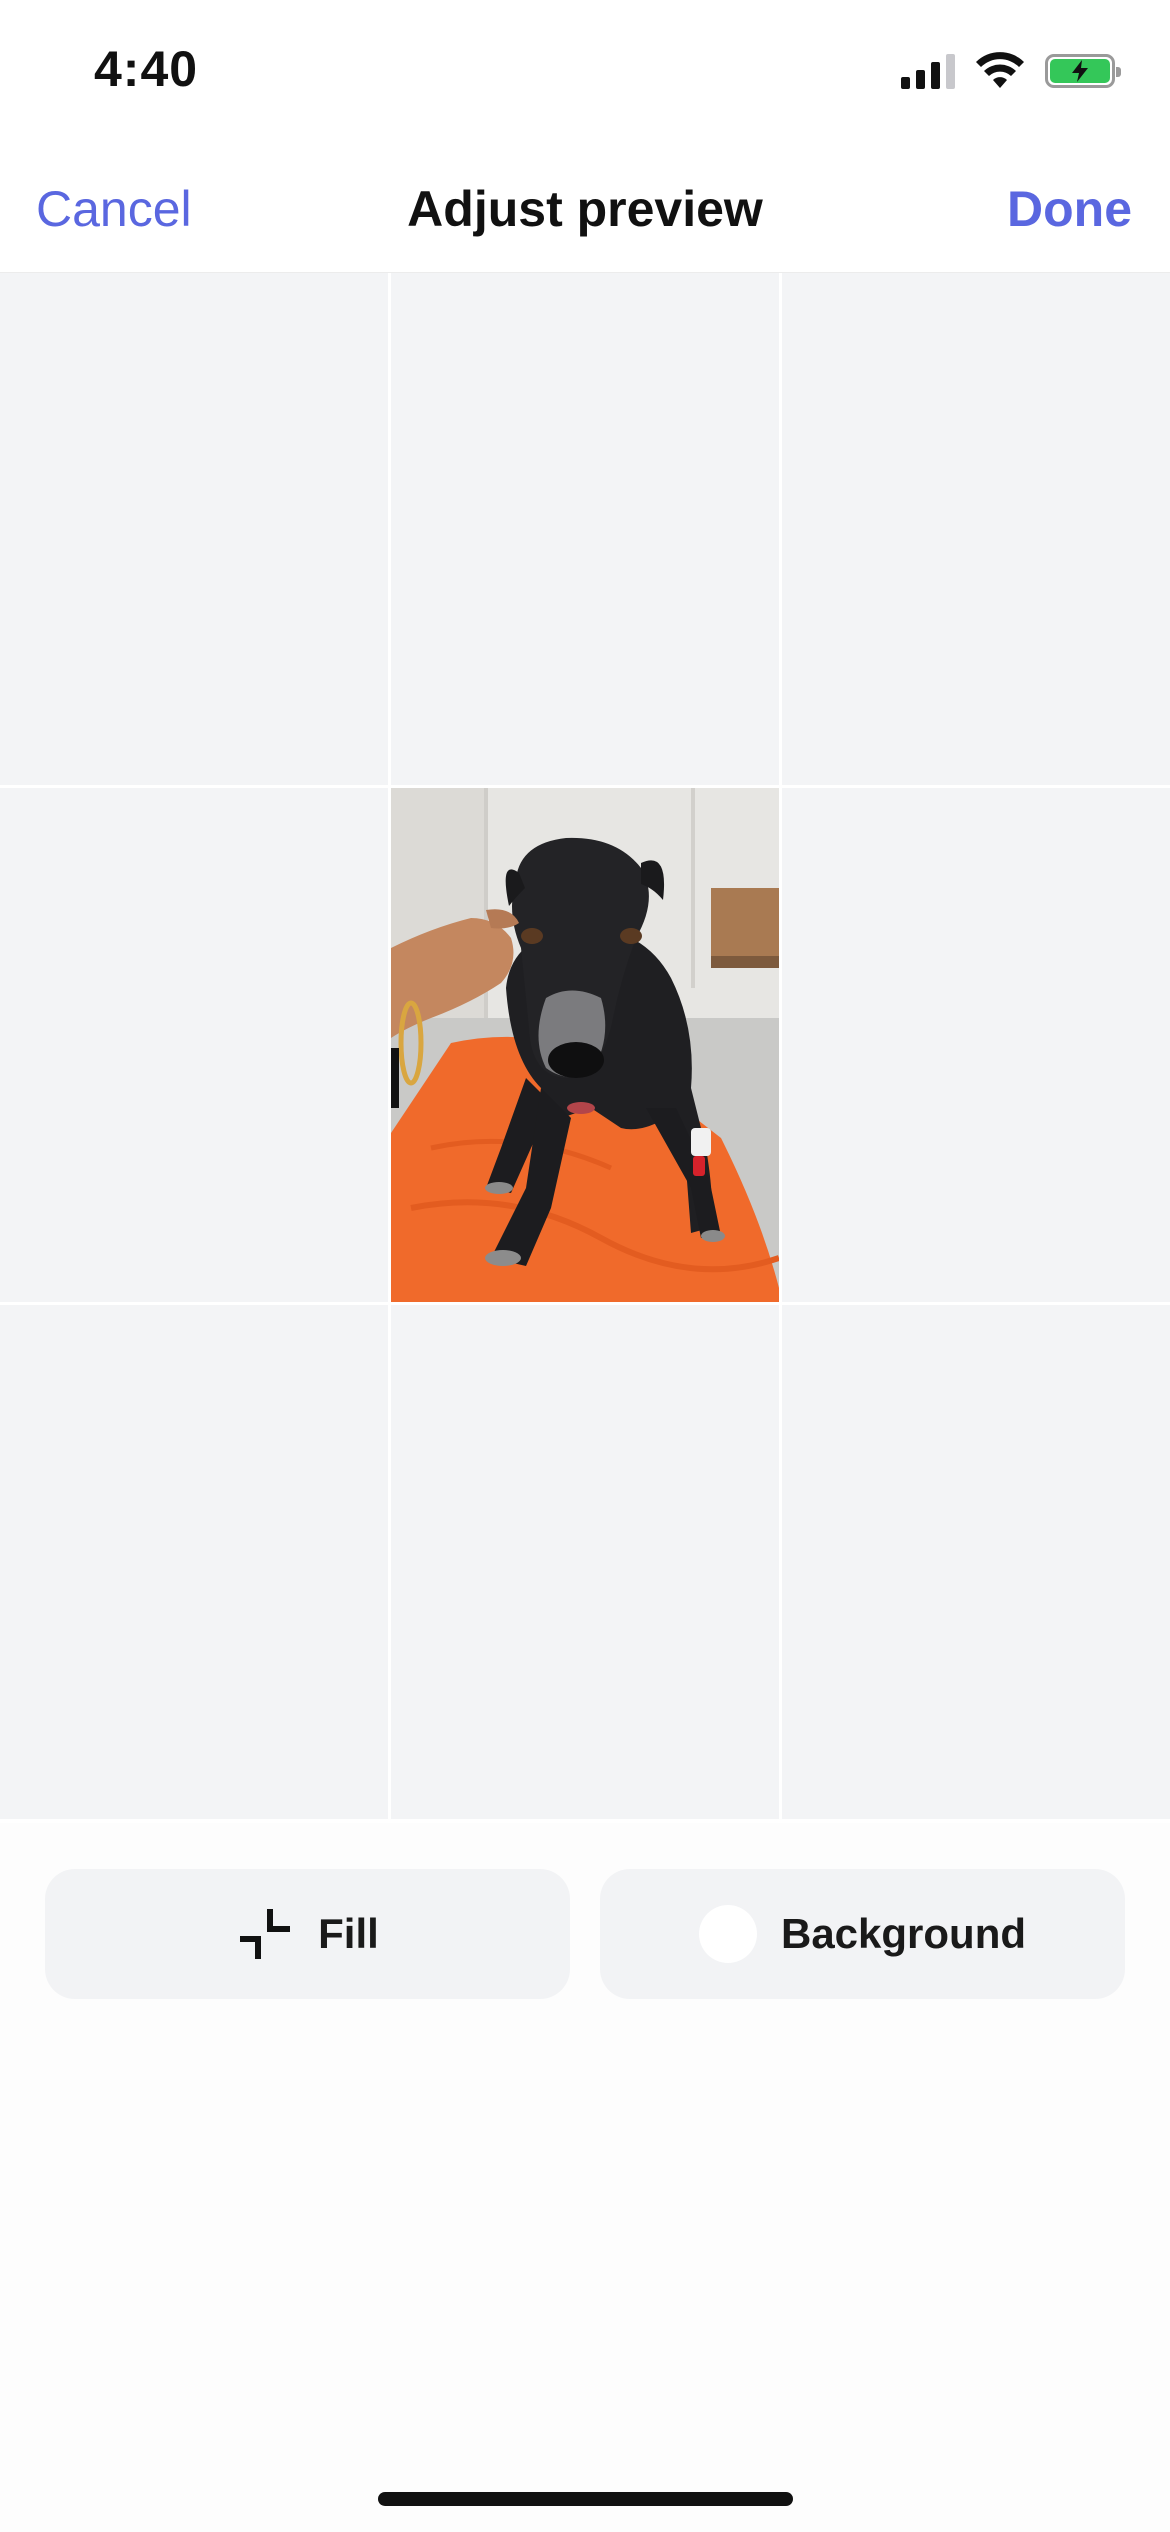  Describe the element at coordinates (727, 1934) in the screenshot. I see `background-color-swatch` at that location.